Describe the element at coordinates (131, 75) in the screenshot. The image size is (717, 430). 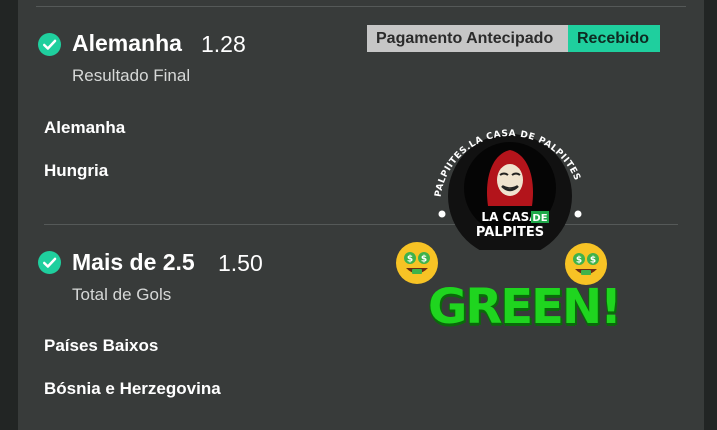
I see `market-name: Resultado Final` at that location.